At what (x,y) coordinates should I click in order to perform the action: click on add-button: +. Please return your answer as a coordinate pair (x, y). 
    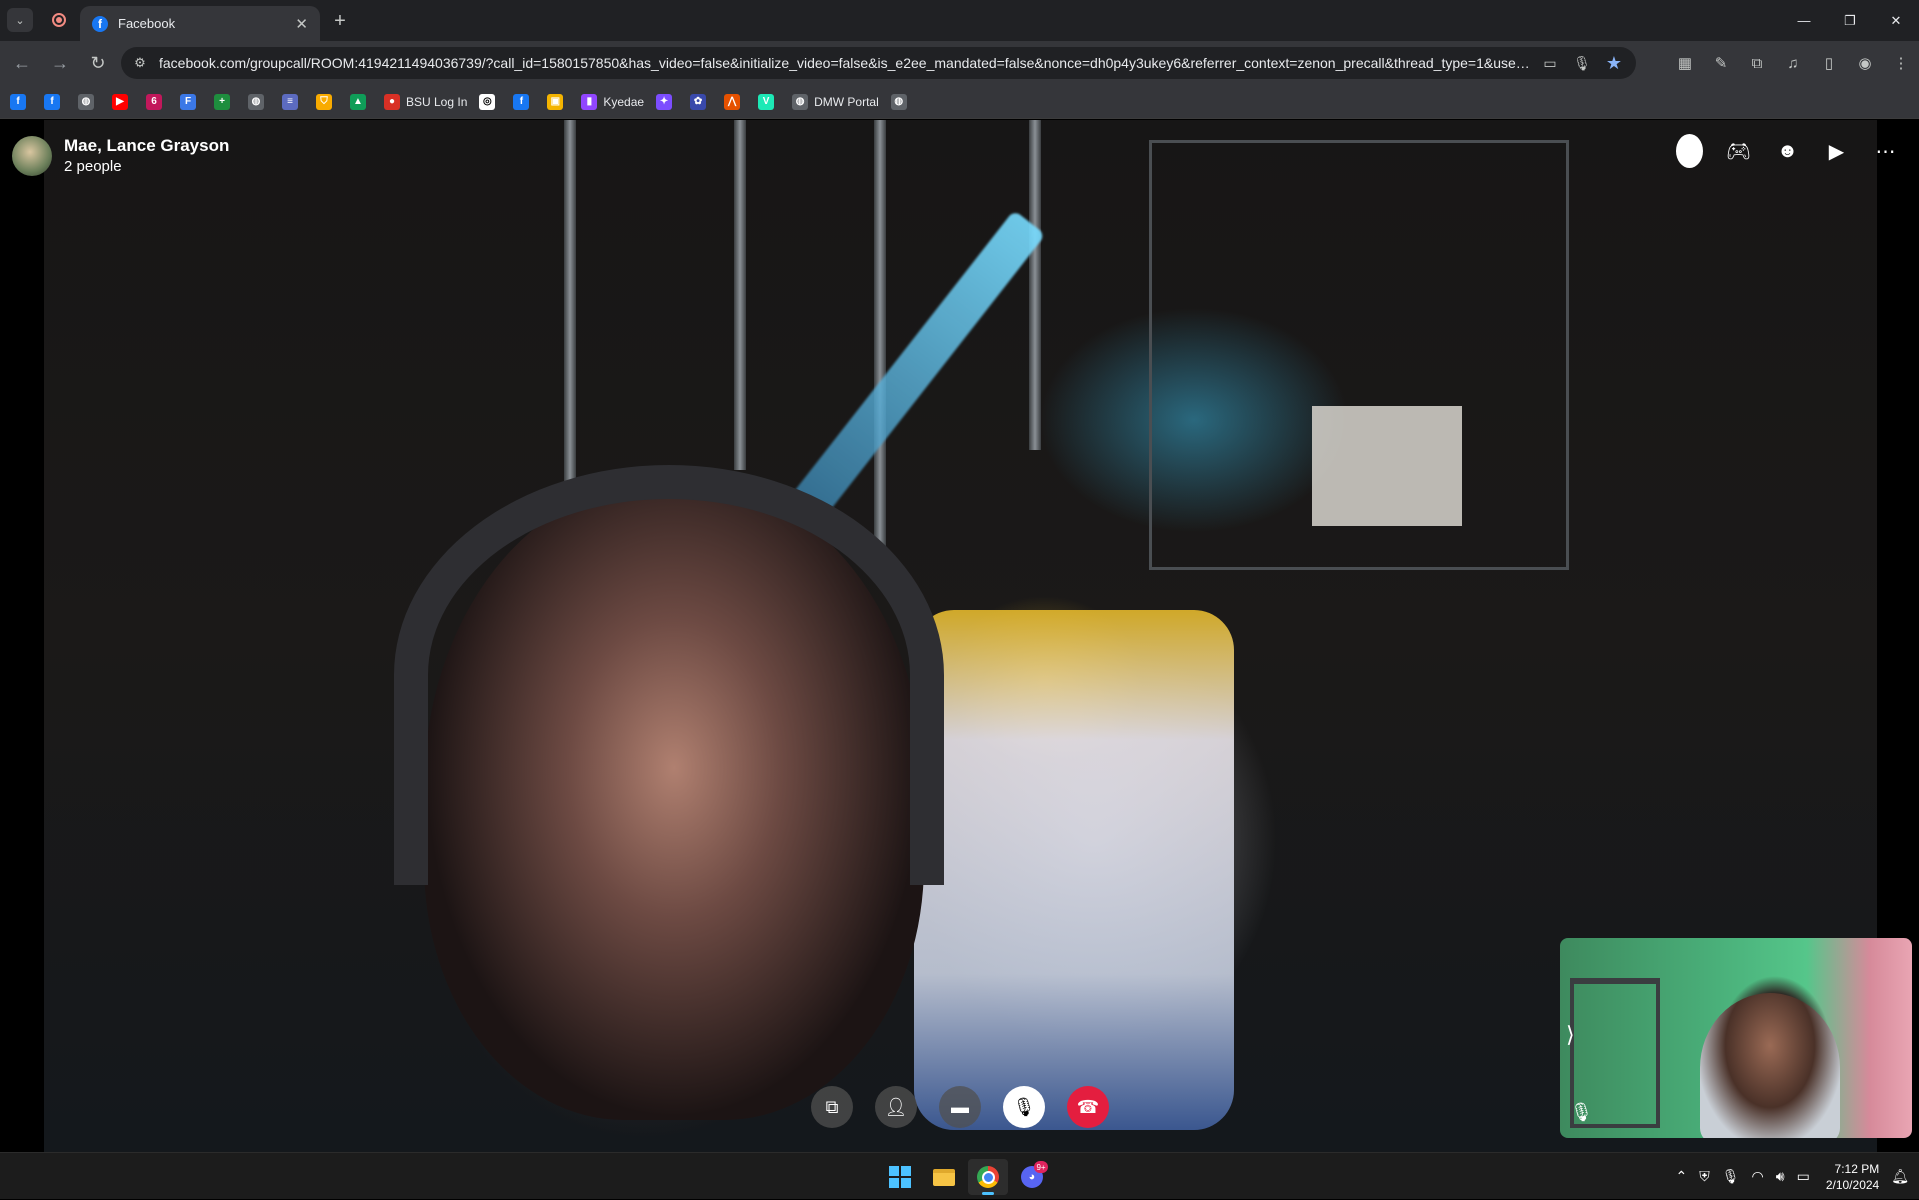
    Looking at the image, I should click on (1684, 151).